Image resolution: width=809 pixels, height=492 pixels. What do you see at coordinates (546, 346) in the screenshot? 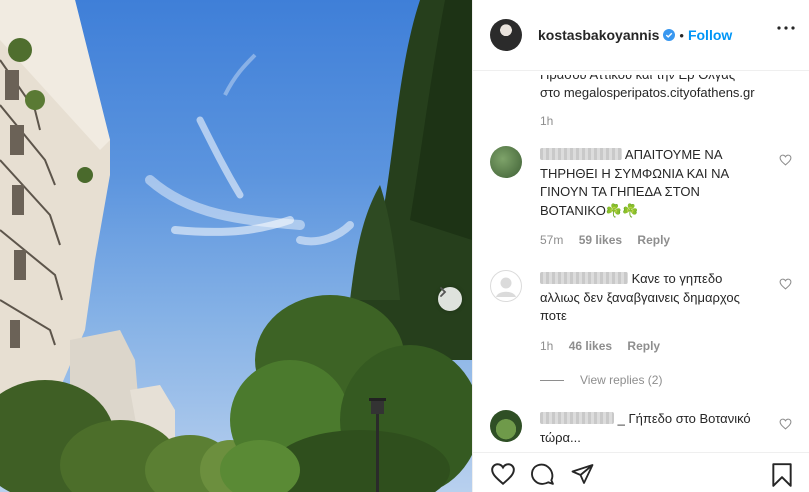
I see `comment-time: 1h` at bounding box center [546, 346].